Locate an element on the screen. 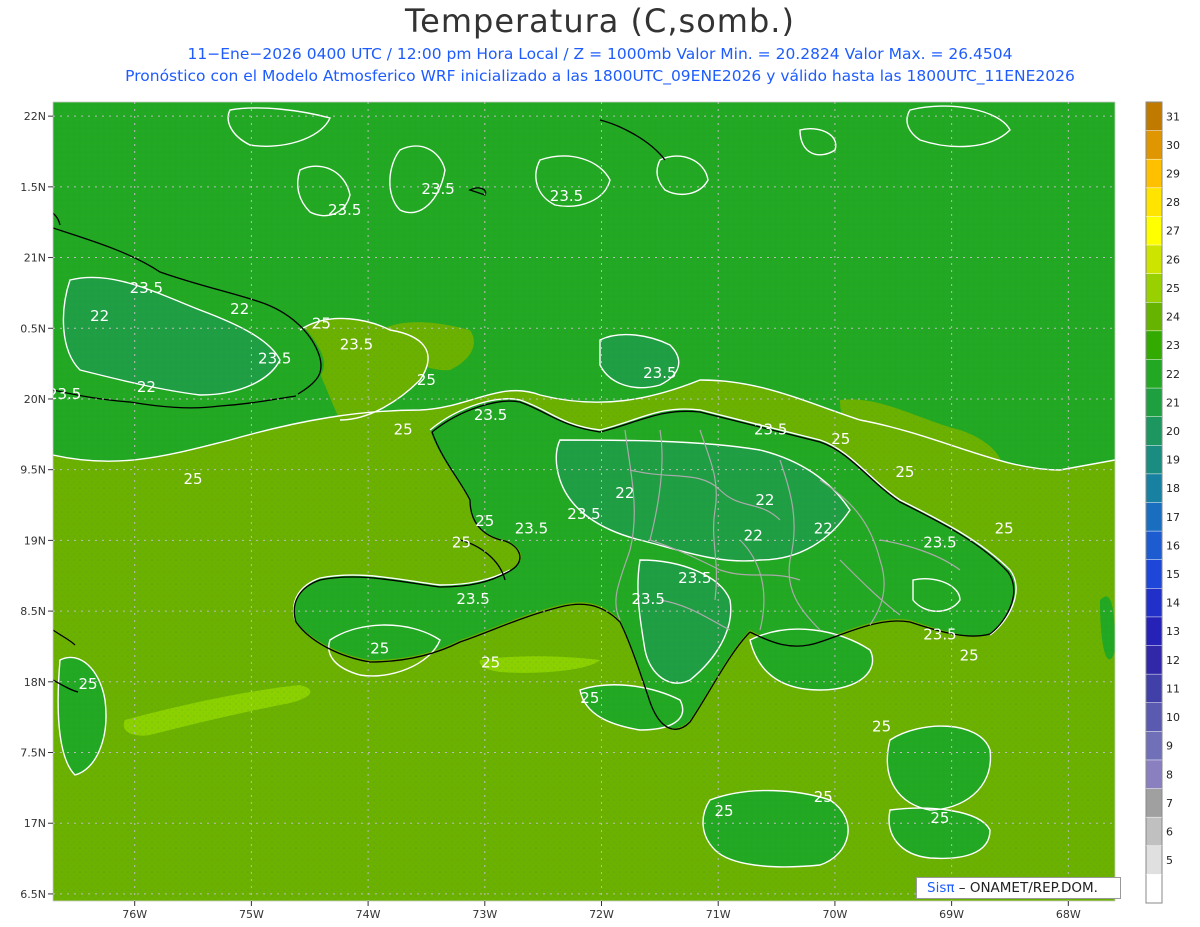 This screenshot has width=1200, height=927. lon-tick-label: 69W is located at coordinates (951, 914).